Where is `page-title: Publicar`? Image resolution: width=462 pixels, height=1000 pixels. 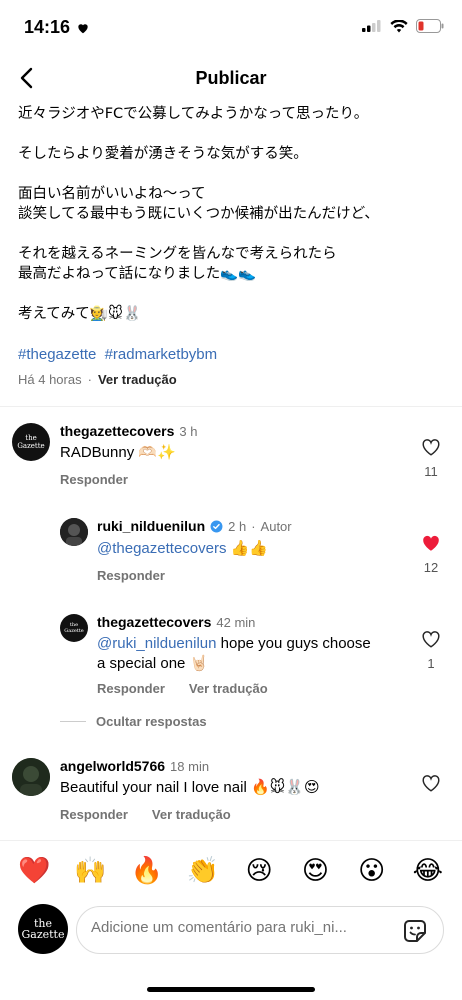
page-title: Publicar is located at coordinates (231, 78).